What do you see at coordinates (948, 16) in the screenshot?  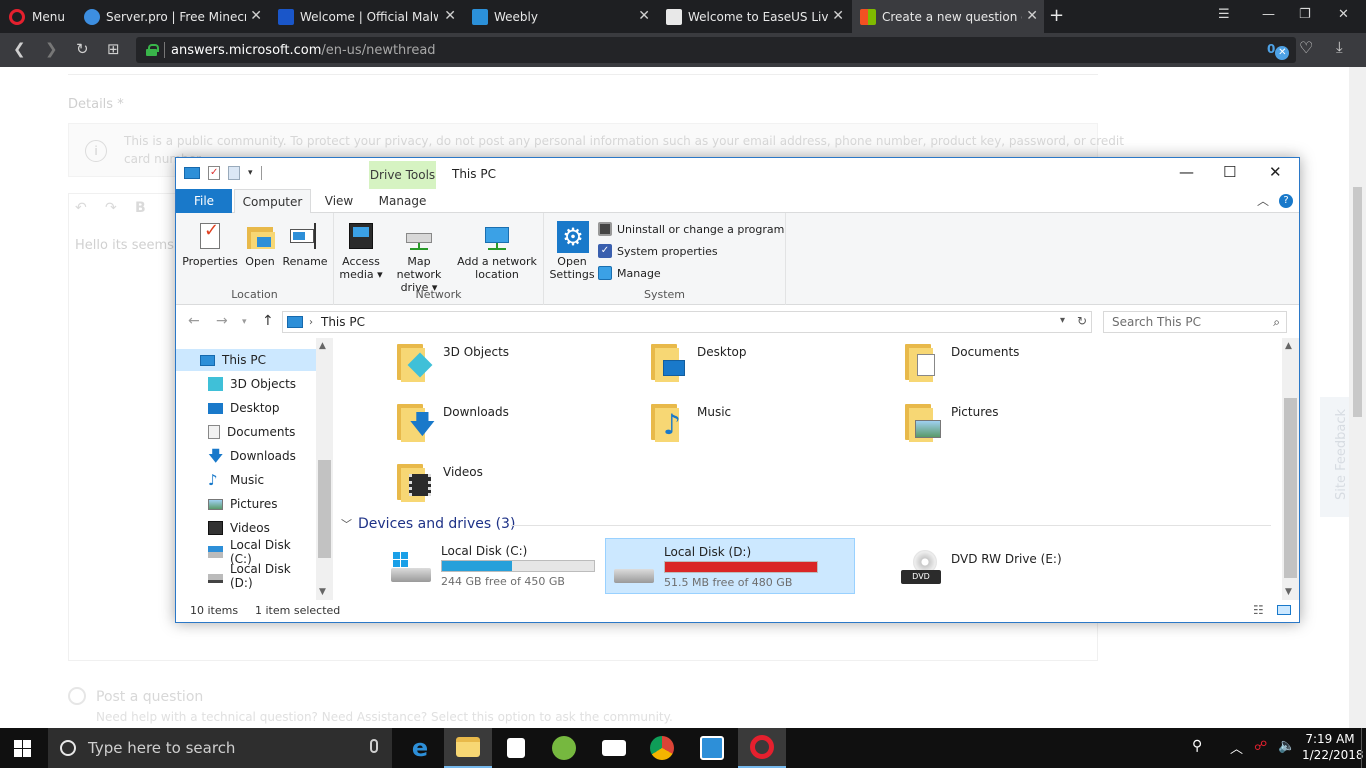 I see `browser-tab-microsoft-answers: Create a new question or start ✕` at bounding box center [948, 16].